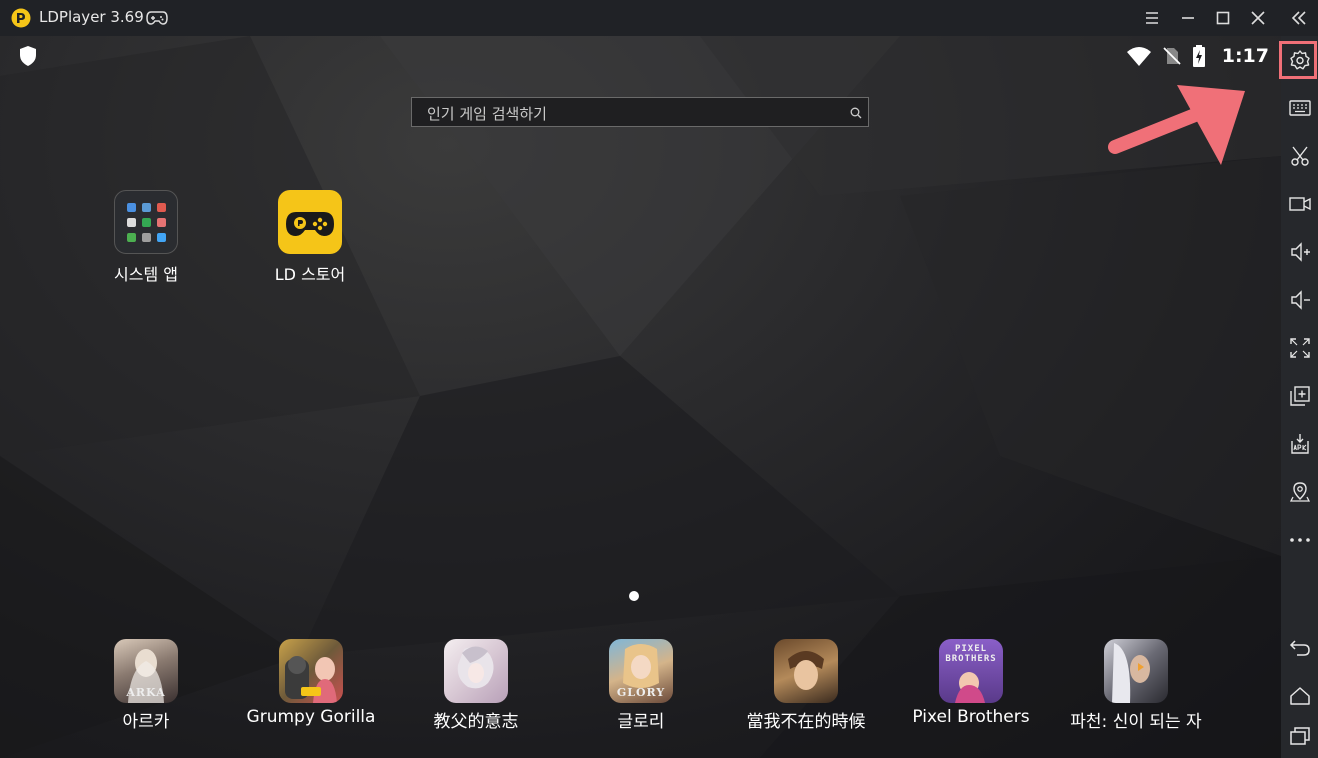 The image size is (1318, 758). Describe the element at coordinates (310, 222) in the screenshot. I see `ld-store-icon` at that location.